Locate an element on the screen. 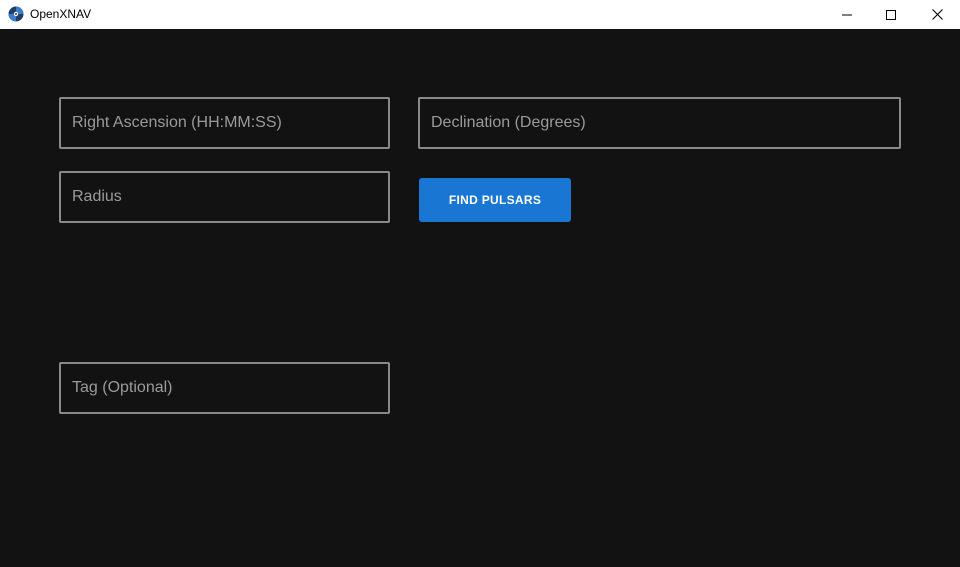  maximize-button is located at coordinates (891, 14).